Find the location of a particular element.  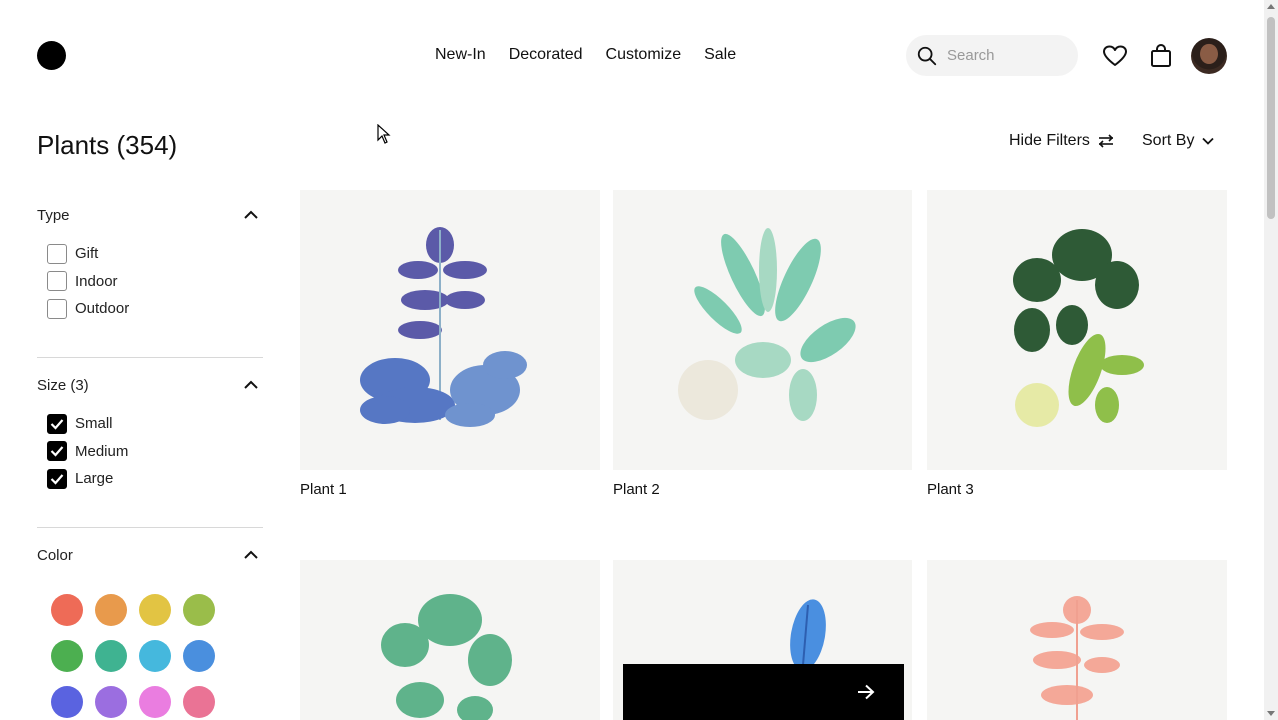

nav-item-sale: Sale is located at coordinates (720, 55).